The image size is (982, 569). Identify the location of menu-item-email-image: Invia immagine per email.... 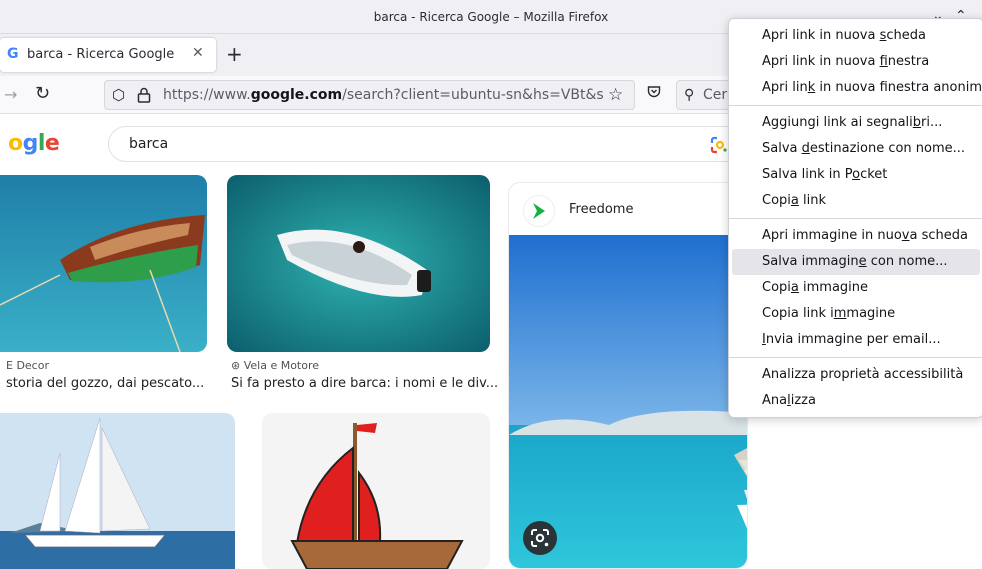
(856, 340).